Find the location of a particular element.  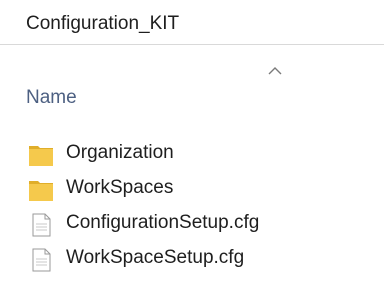

list-item-organization: Organization is located at coordinates (192, 155).